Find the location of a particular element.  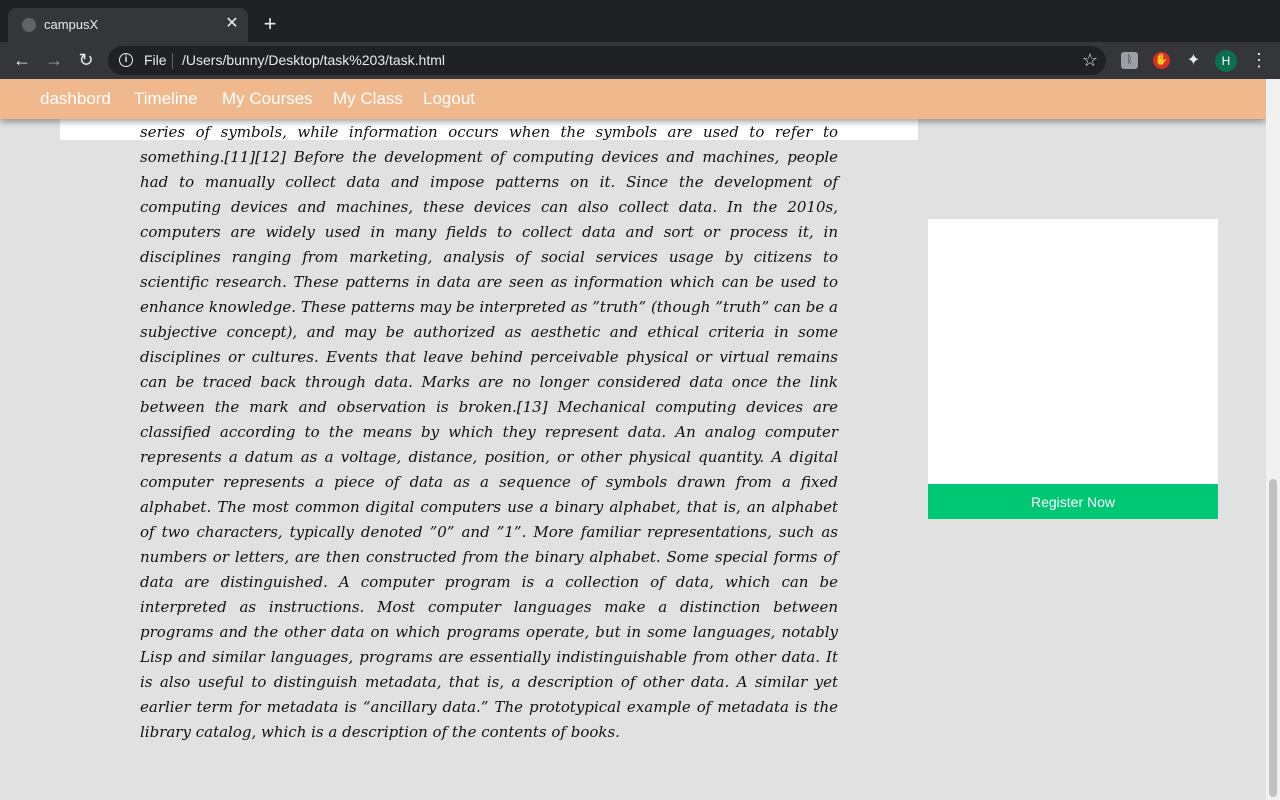

puzzle-icon: ✦ is located at coordinates (1193, 60).